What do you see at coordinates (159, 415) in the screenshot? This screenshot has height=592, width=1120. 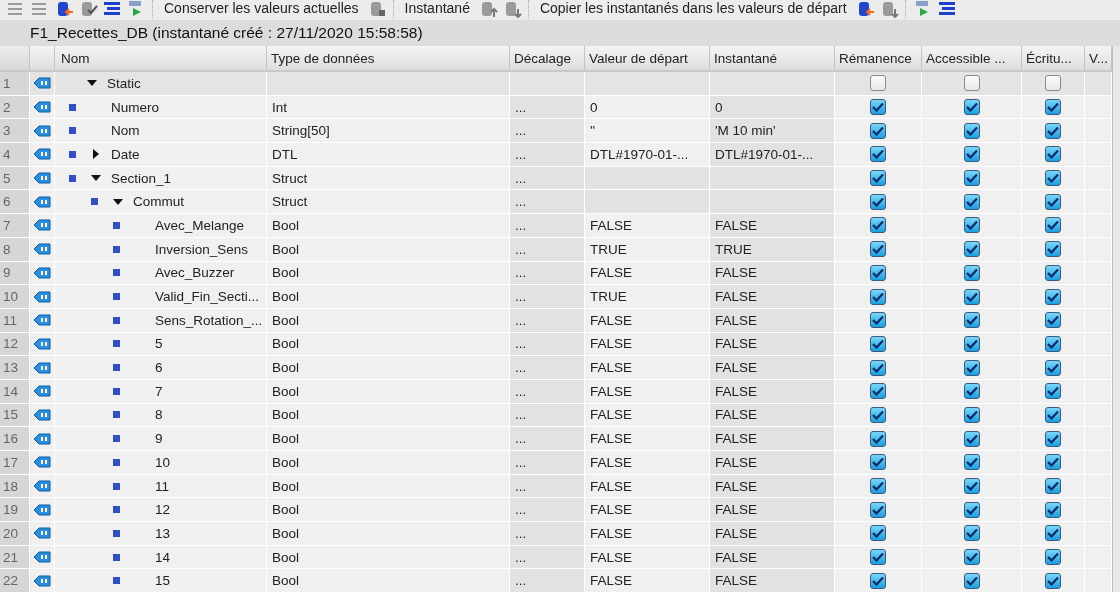 I see `tag-name: 8` at bounding box center [159, 415].